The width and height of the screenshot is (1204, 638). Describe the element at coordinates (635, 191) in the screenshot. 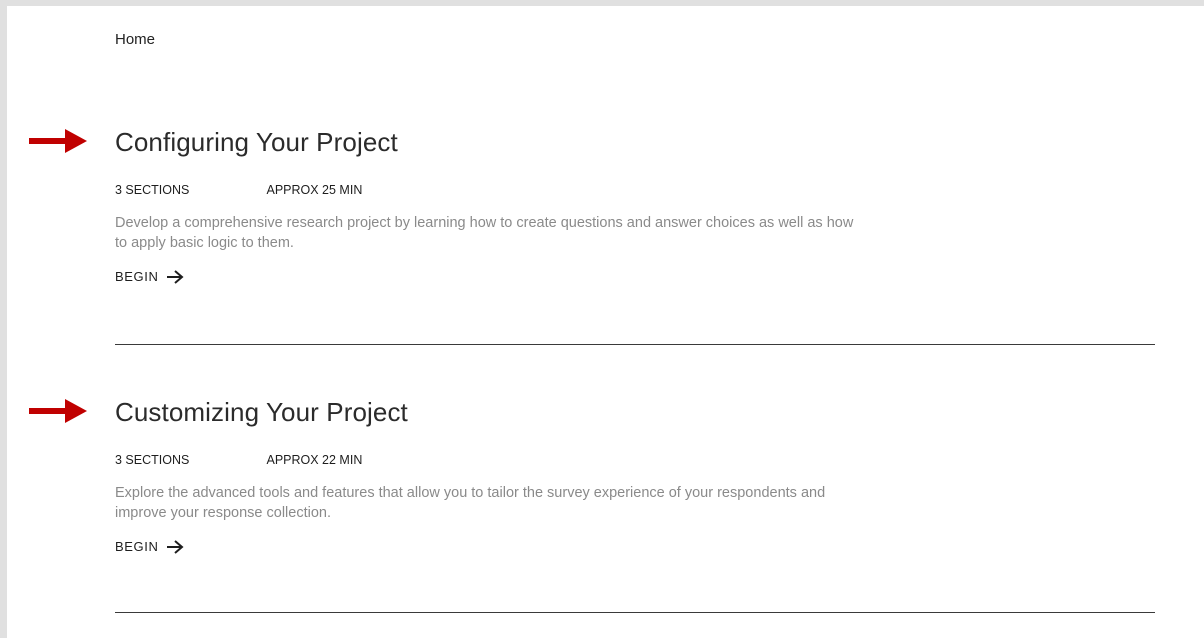

I see `course-meta: 3 SECTIONS APPROX 25 MIN` at that location.